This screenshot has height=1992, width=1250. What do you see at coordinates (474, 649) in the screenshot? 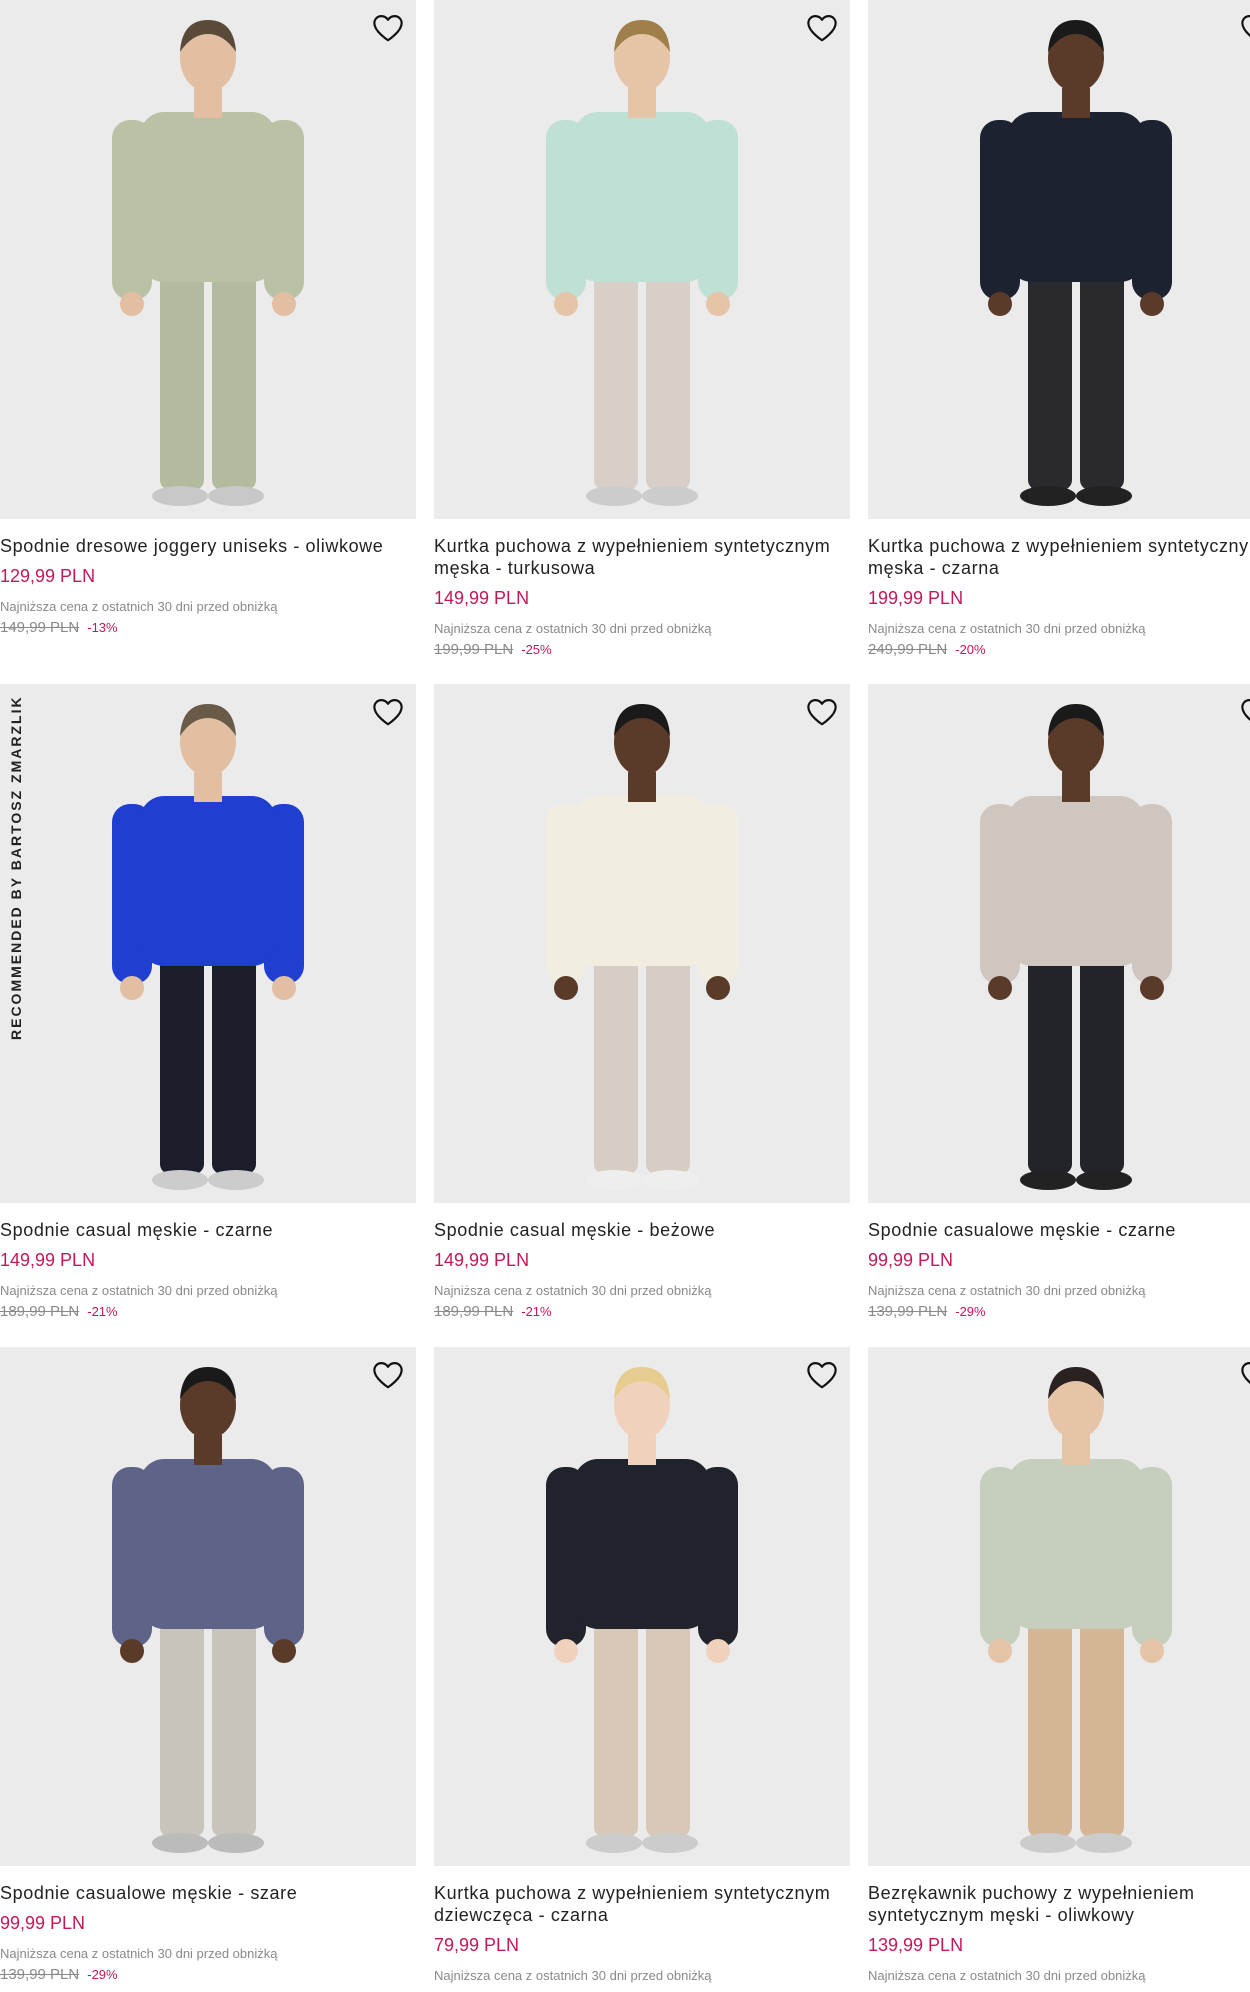
I see `old-price: 199,99 PLN` at bounding box center [474, 649].